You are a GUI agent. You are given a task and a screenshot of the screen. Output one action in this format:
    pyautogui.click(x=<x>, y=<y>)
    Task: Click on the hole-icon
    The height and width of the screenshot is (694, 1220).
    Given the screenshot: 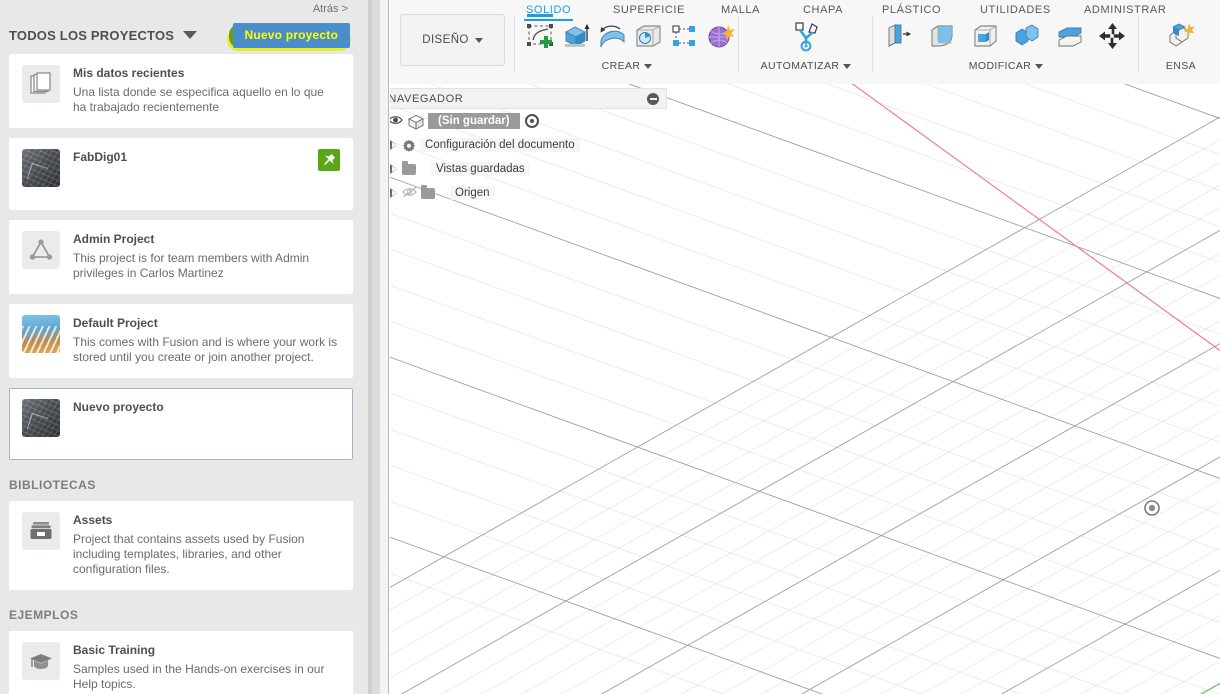 What is the action you would take?
    pyautogui.click(x=648, y=36)
    